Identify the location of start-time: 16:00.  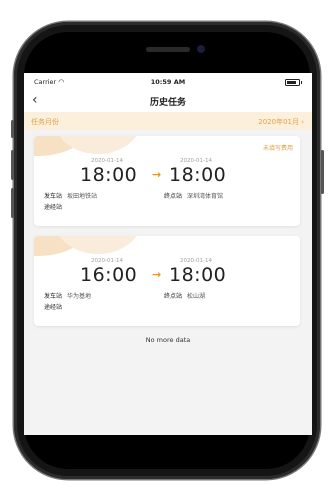
(109, 275).